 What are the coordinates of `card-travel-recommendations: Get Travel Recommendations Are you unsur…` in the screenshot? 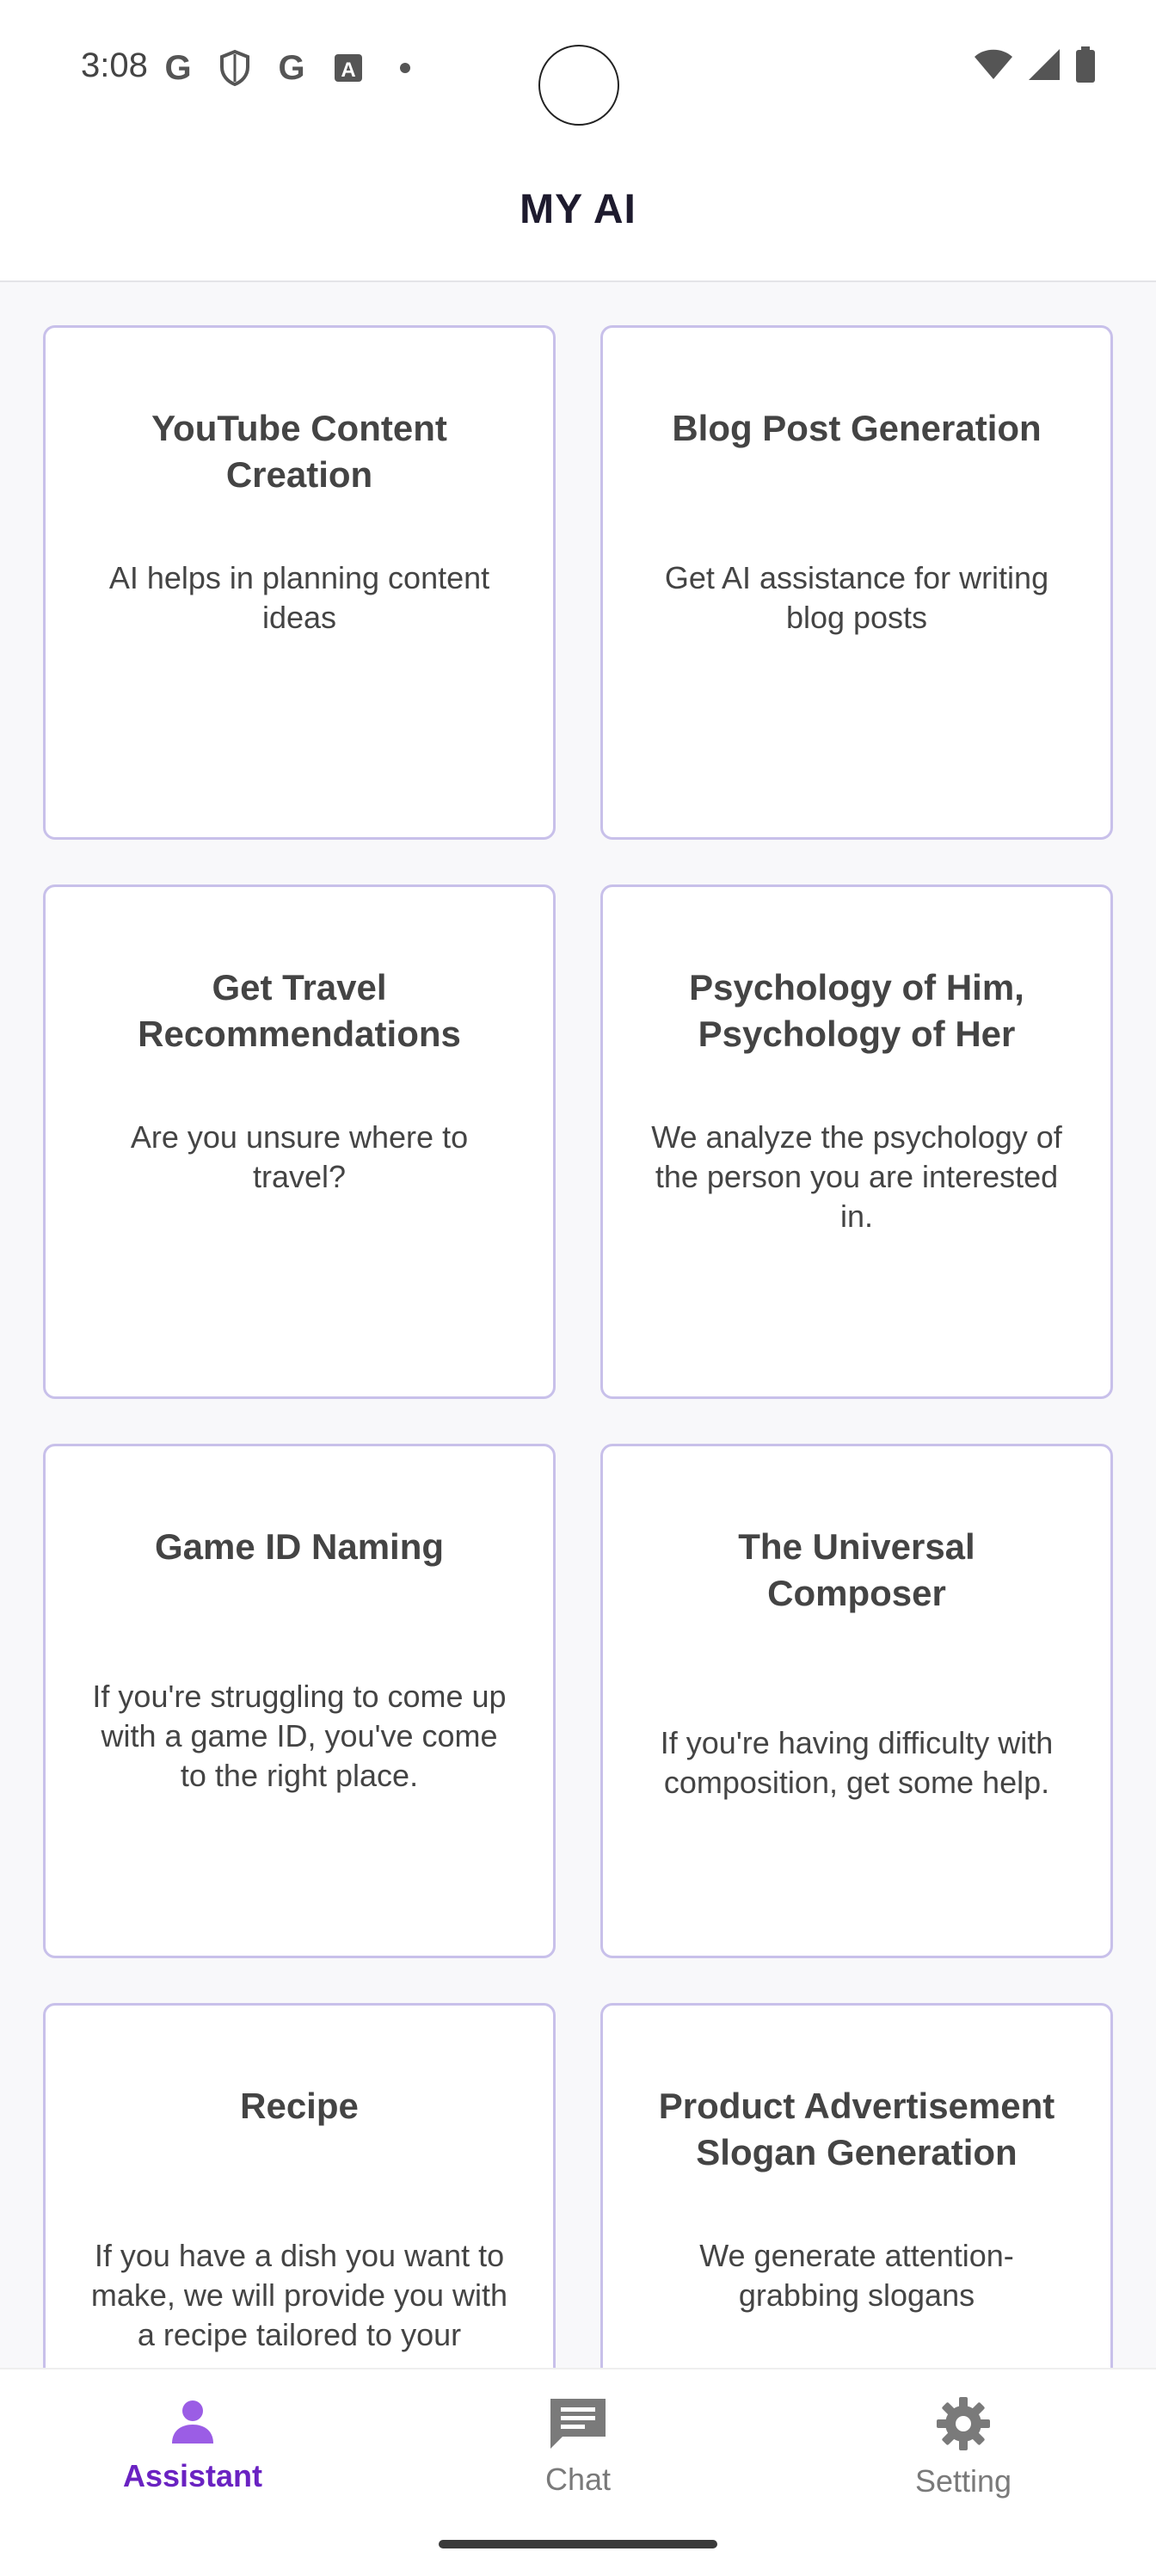 It's located at (300, 1141).